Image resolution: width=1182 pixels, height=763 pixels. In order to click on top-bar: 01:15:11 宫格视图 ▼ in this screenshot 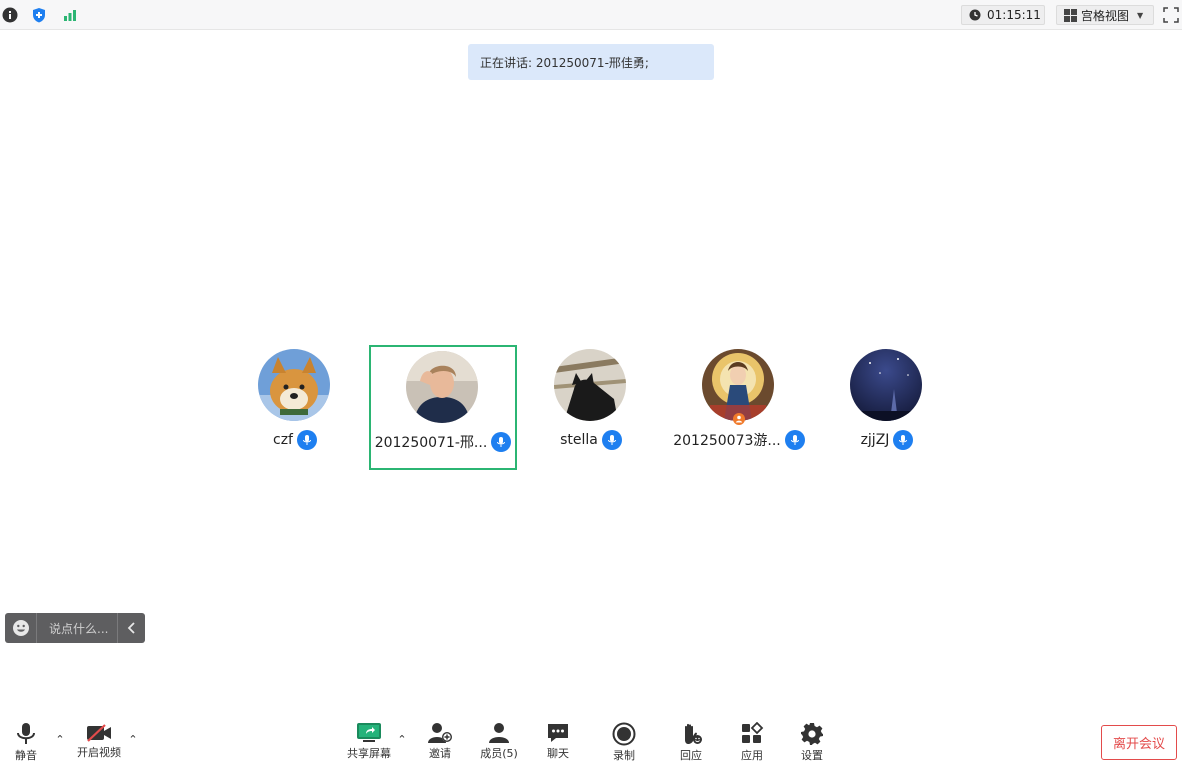, I will do `click(591, 15)`.